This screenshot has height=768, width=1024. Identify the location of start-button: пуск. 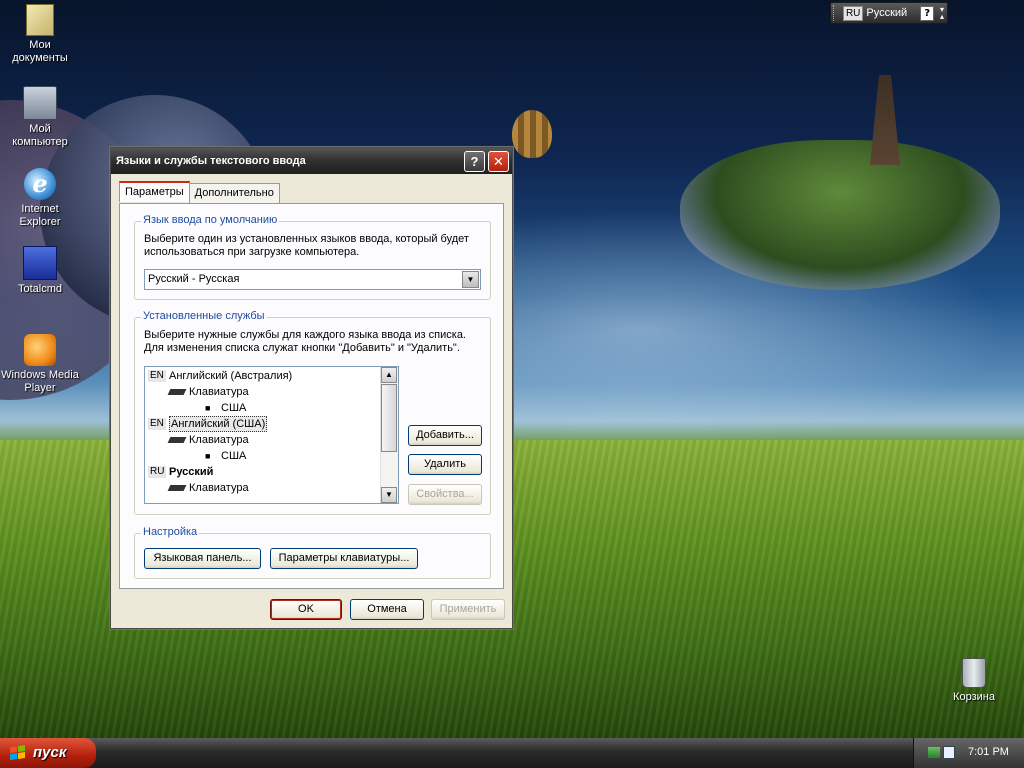
(48, 753).